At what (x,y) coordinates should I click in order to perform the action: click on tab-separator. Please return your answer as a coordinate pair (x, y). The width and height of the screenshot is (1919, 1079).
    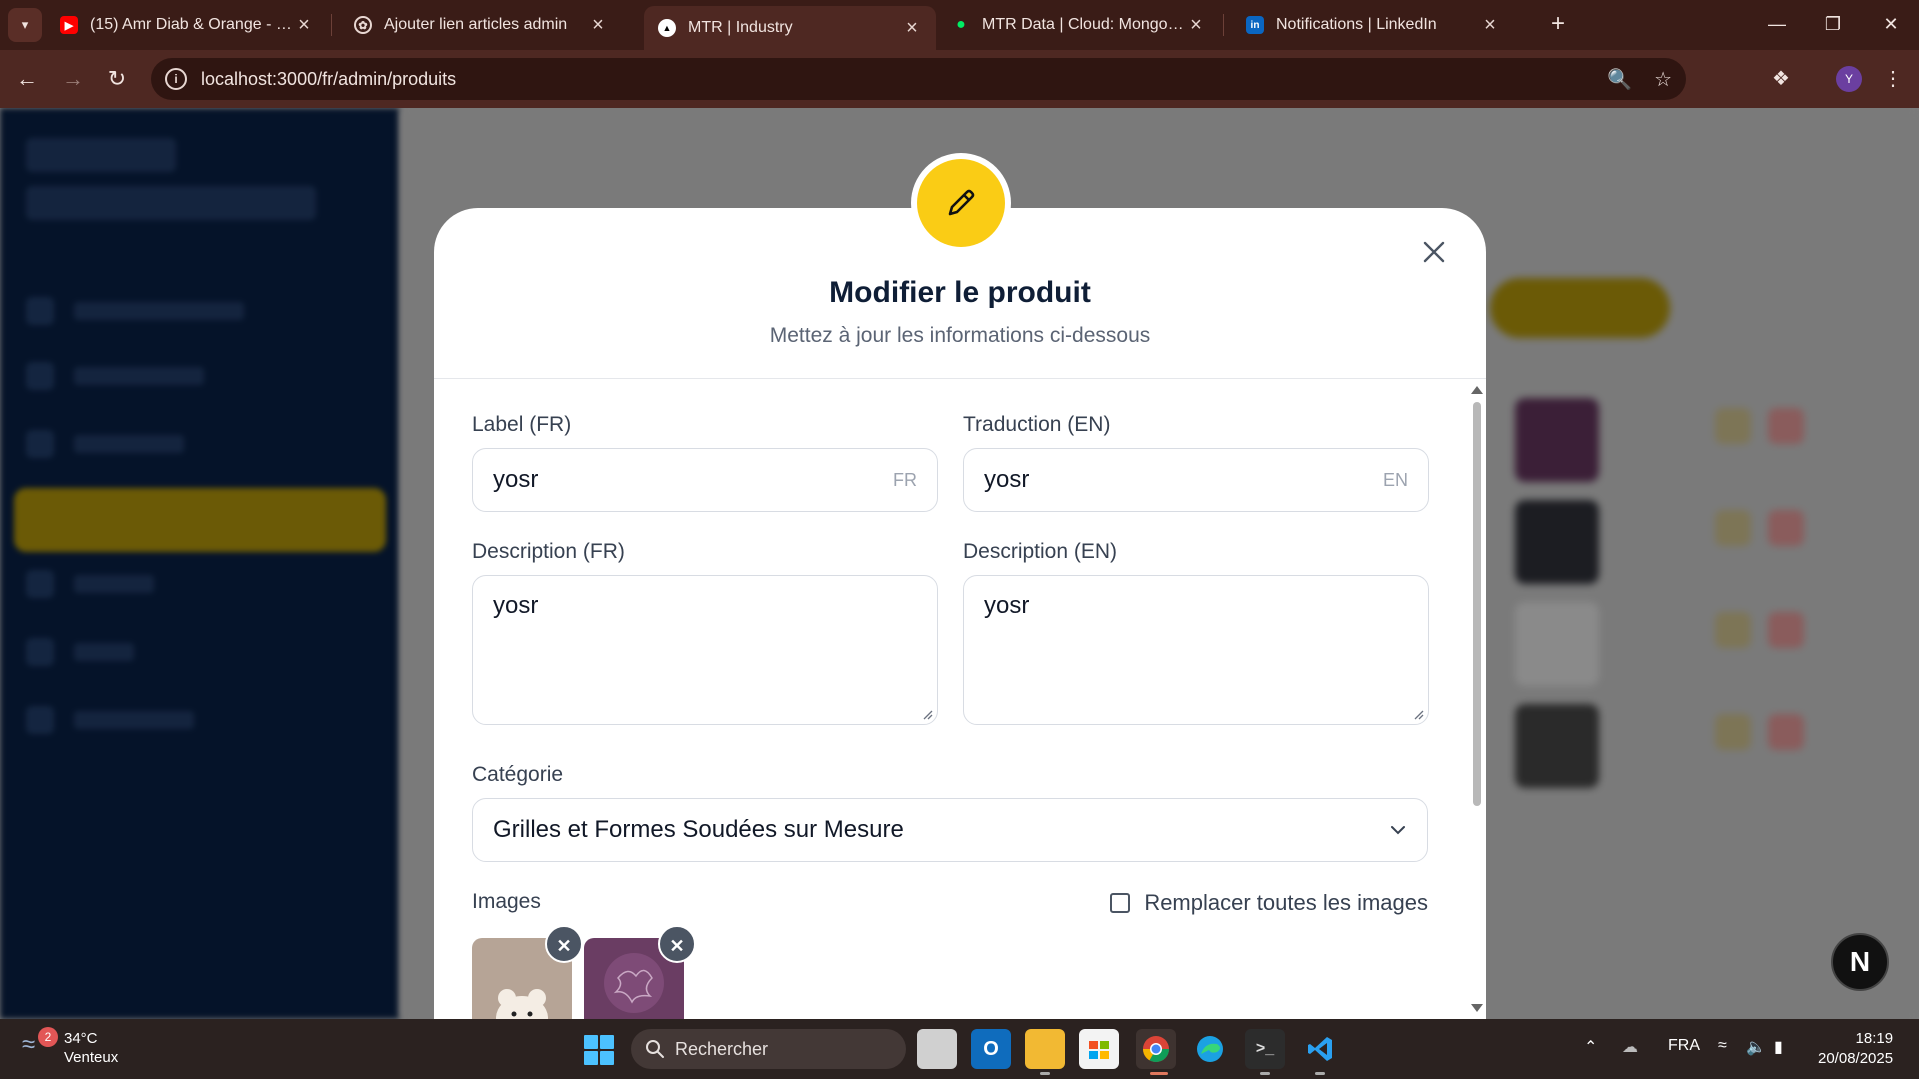
    Looking at the image, I should click on (331, 25).